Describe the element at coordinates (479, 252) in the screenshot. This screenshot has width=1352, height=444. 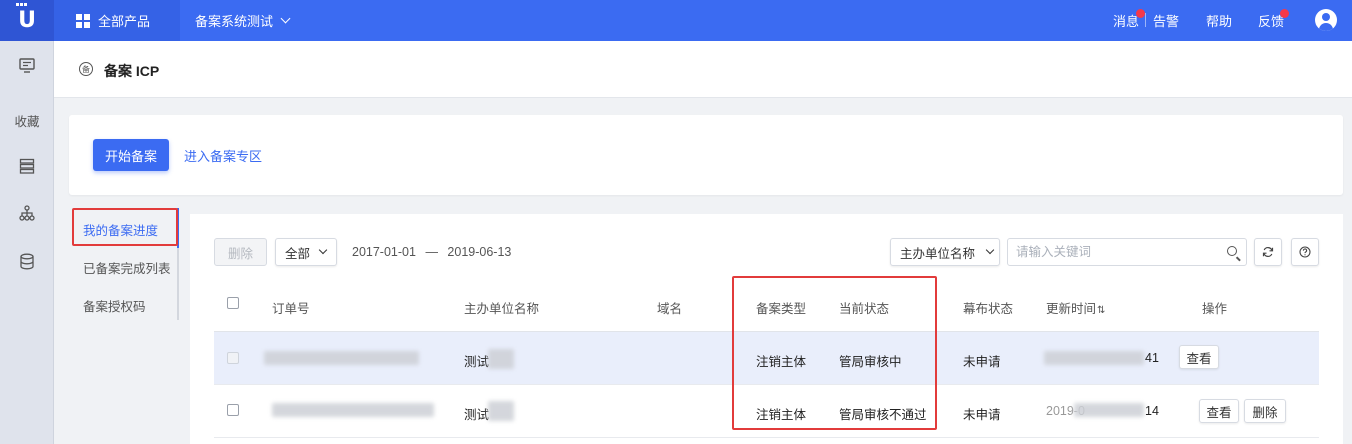
I see `date-to: 2019-06-13` at that location.